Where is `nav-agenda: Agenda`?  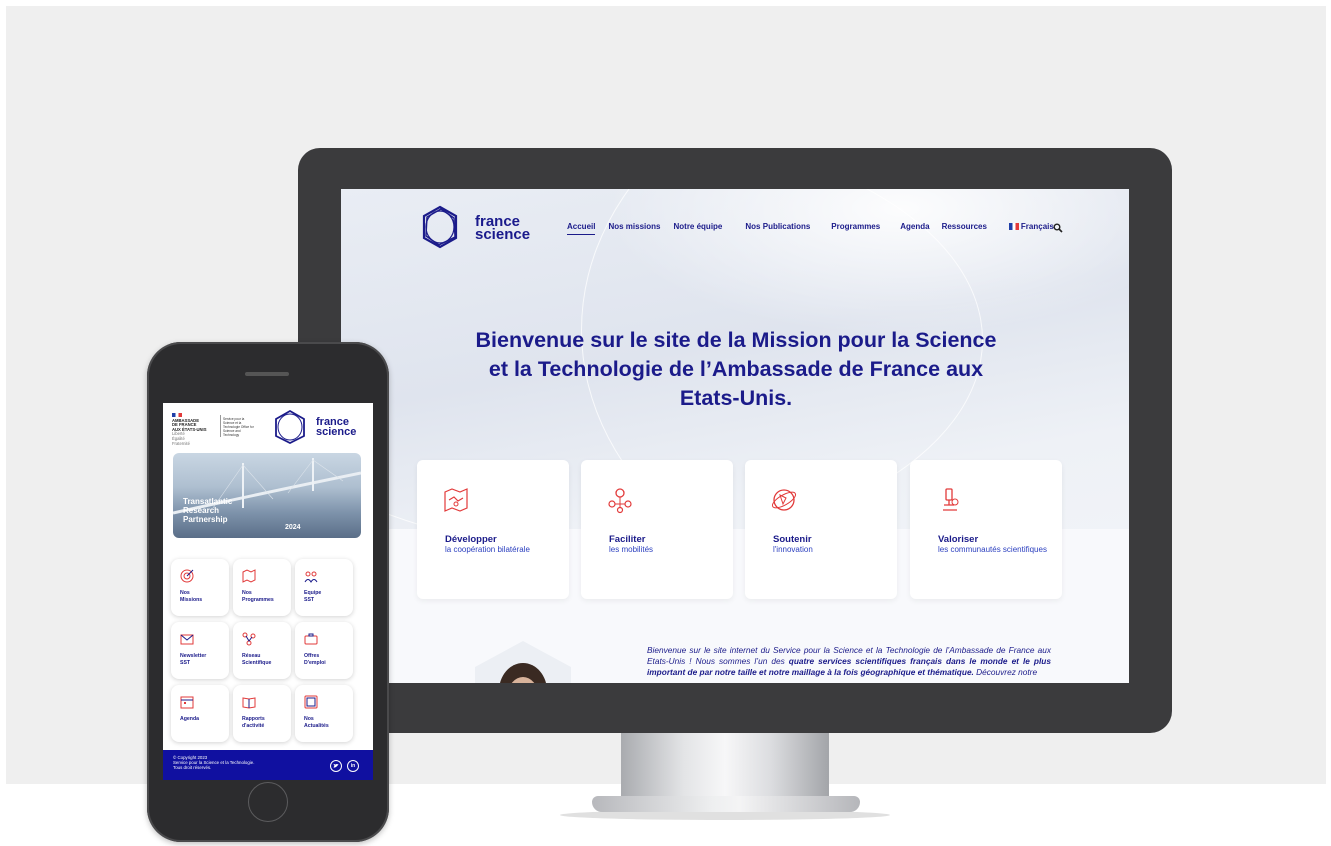
nav-agenda: Agenda is located at coordinates (914, 228).